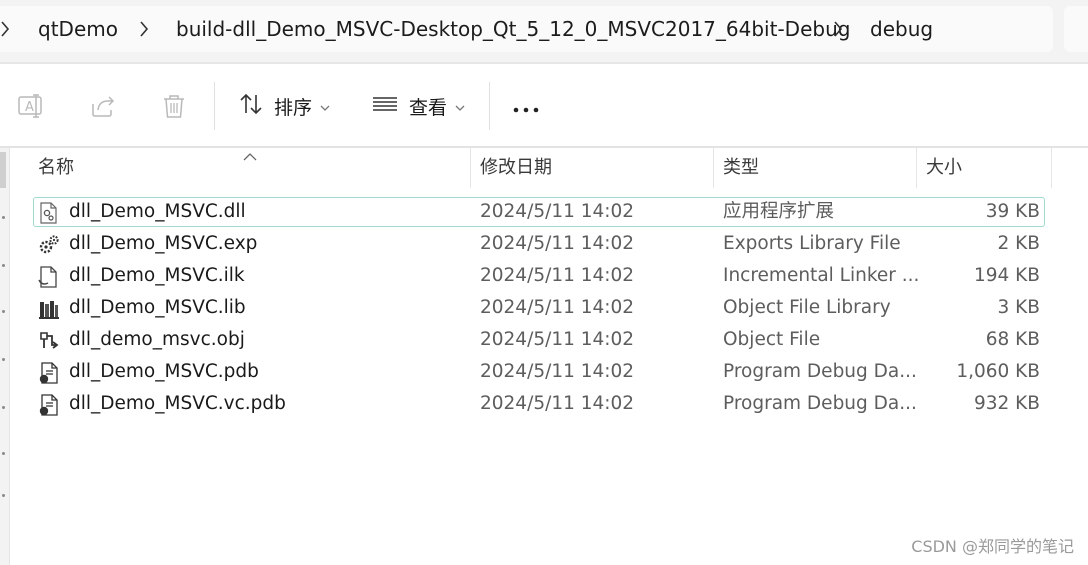 Image resolution: width=1088 pixels, height=565 pixels. I want to click on rename-icon: A, so click(31, 106).